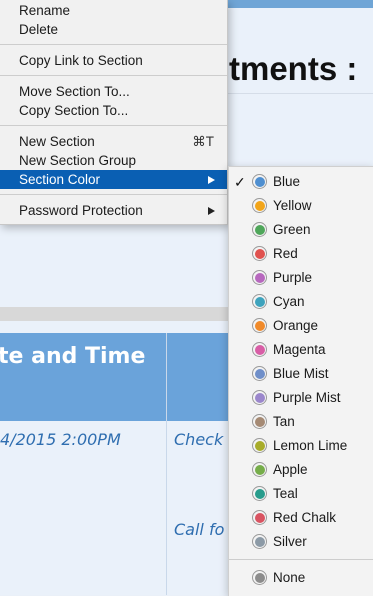  What do you see at coordinates (301, 494) in the screenshot?
I see `color-item-teal: Teal` at bounding box center [301, 494].